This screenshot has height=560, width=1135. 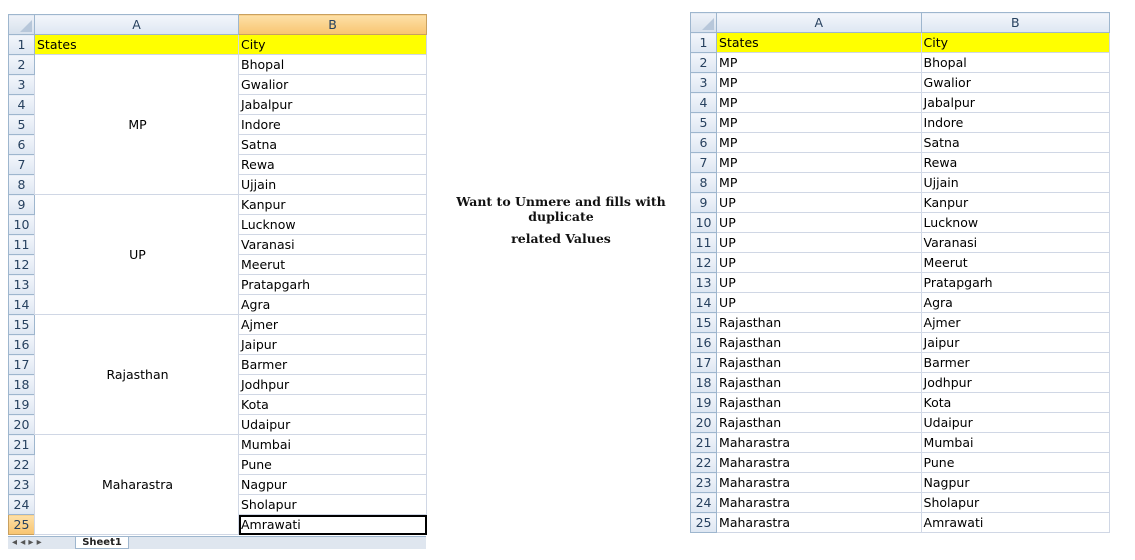 What do you see at coordinates (703, 302) in the screenshot?
I see `row-header: 14` at bounding box center [703, 302].